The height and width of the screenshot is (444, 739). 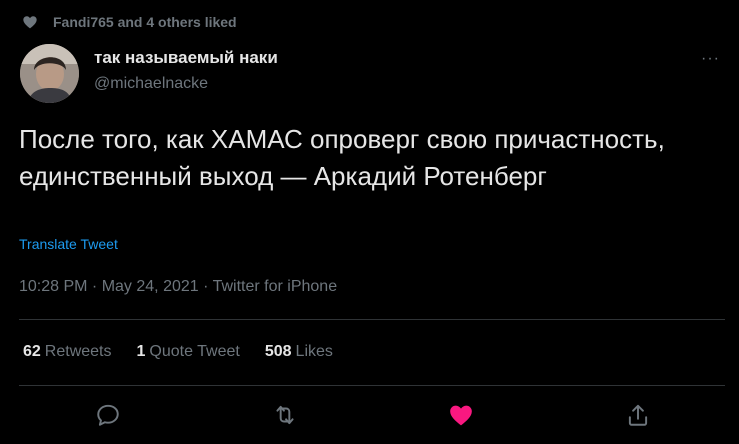 I want to click on likes-label: Likes, so click(x=314, y=351).